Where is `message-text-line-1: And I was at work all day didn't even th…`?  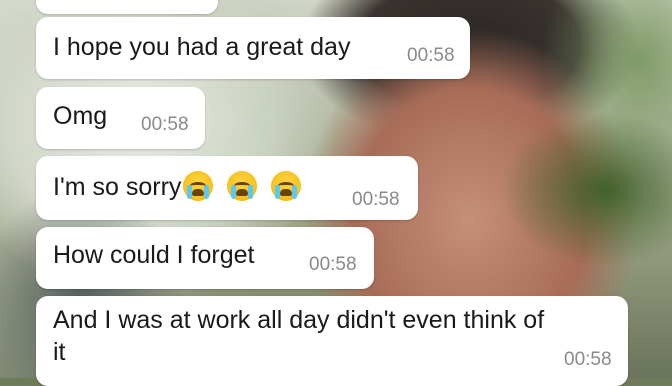
message-text-line-1: And I was at work all day didn't even th… is located at coordinates (299, 320).